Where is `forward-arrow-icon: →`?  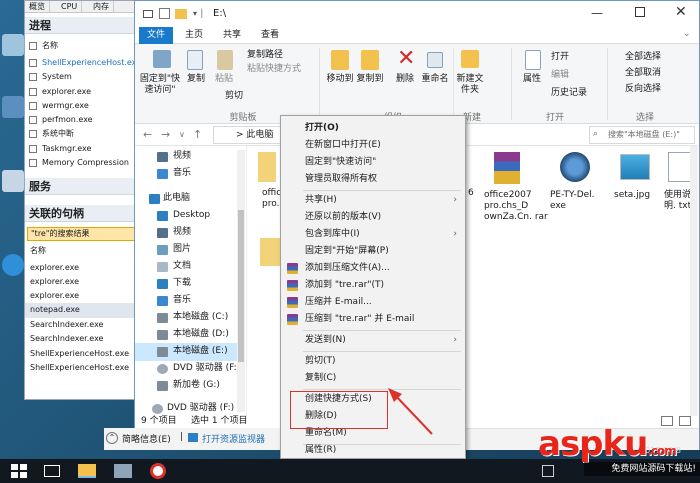 forward-arrow-icon: → is located at coordinates (165, 134).